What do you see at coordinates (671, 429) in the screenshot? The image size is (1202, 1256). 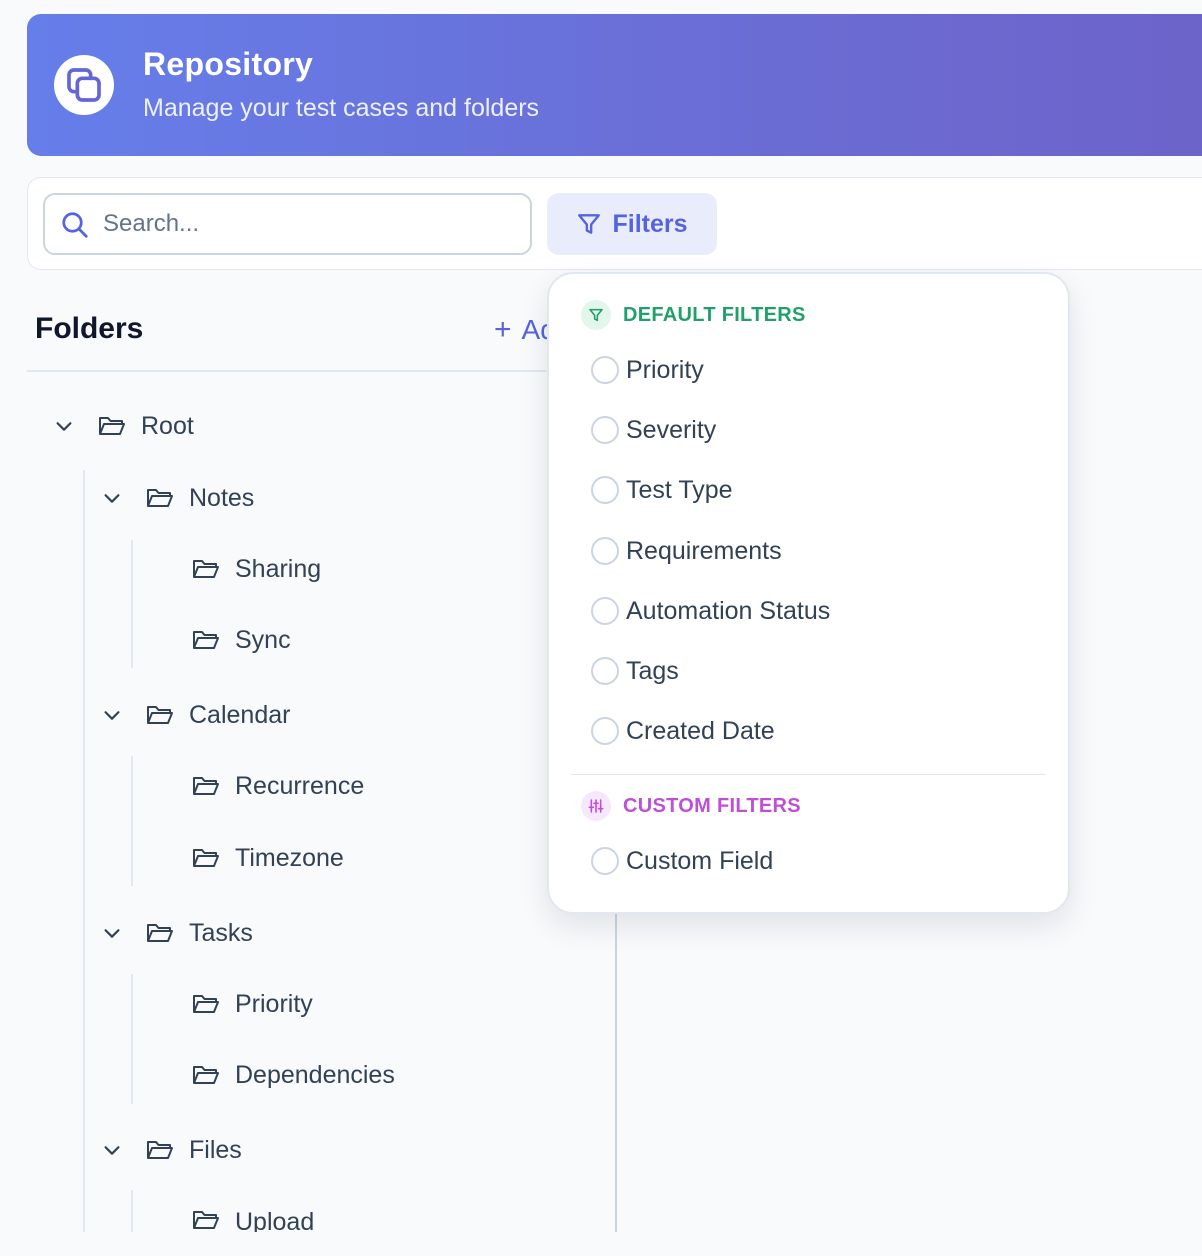 I see `filter-option-label: Severity` at bounding box center [671, 429].